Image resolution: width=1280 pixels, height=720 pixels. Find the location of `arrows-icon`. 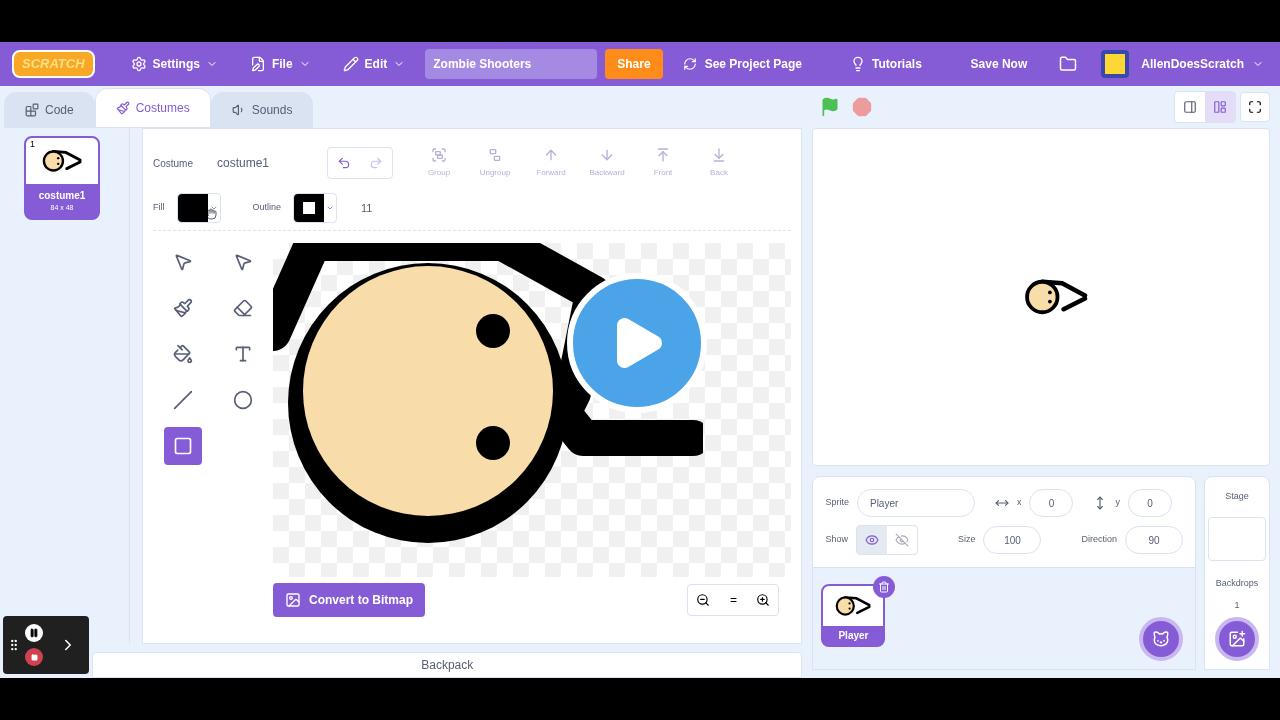

arrows-icon is located at coordinates (689, 64).